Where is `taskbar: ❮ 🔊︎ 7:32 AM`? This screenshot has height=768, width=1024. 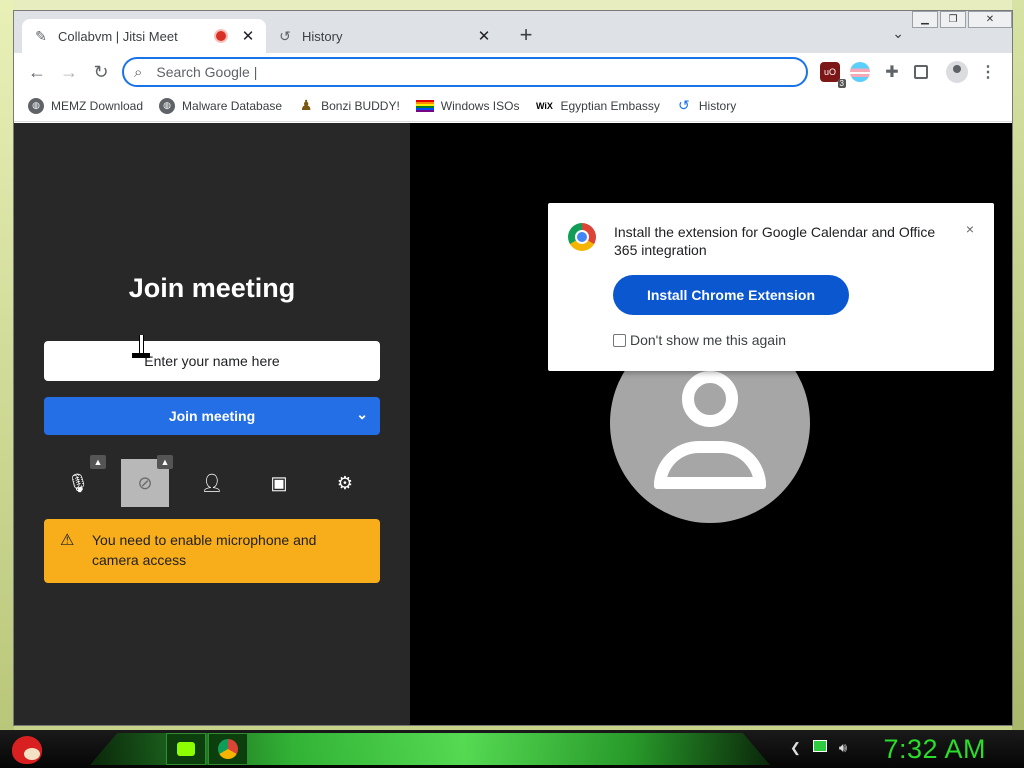
taskbar: ❮ 🔊︎ 7:32 AM is located at coordinates (512, 749).